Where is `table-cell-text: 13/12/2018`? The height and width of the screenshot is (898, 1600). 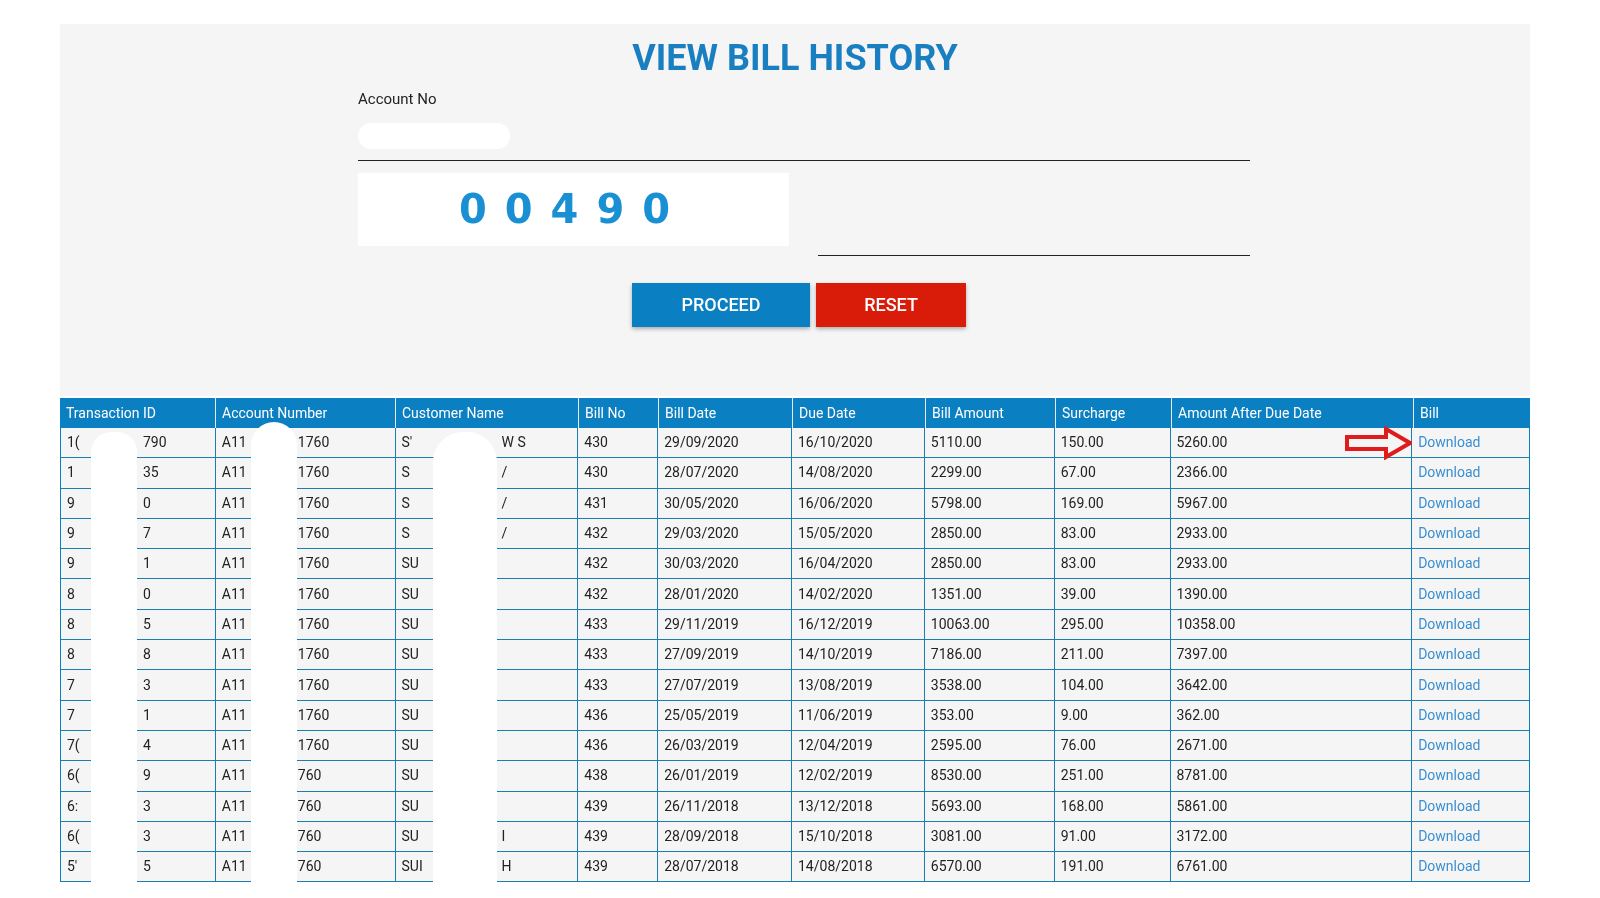
table-cell-text: 13/12/2018 is located at coordinates (835, 806).